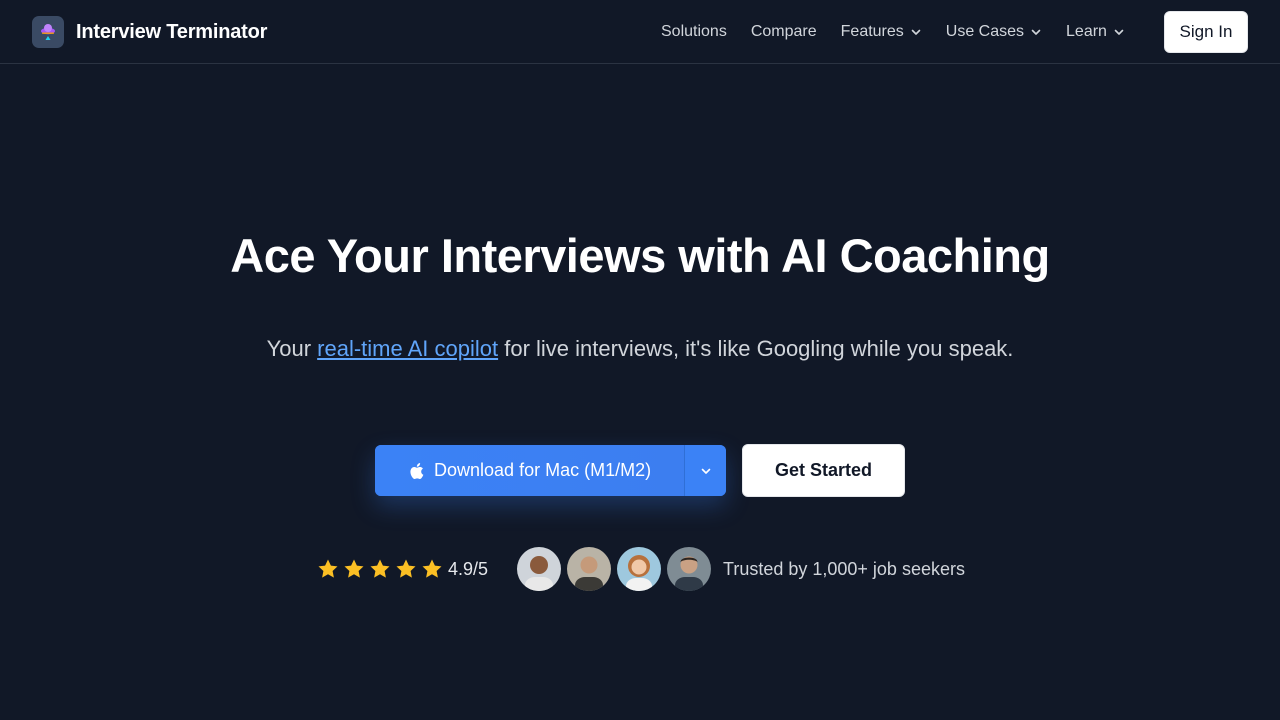  Describe the element at coordinates (844, 569) in the screenshot. I see `trusted-text: Trusted by 1,000+ job seekers` at that location.